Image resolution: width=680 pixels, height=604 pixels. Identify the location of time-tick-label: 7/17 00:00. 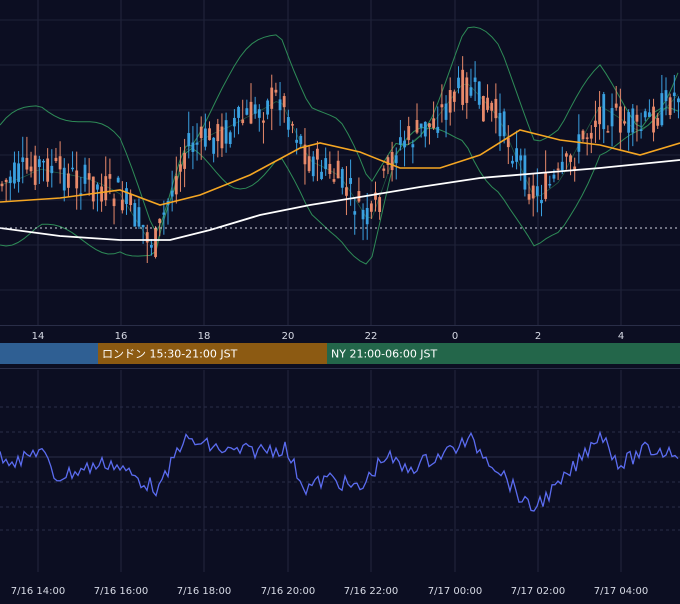
(455, 591).